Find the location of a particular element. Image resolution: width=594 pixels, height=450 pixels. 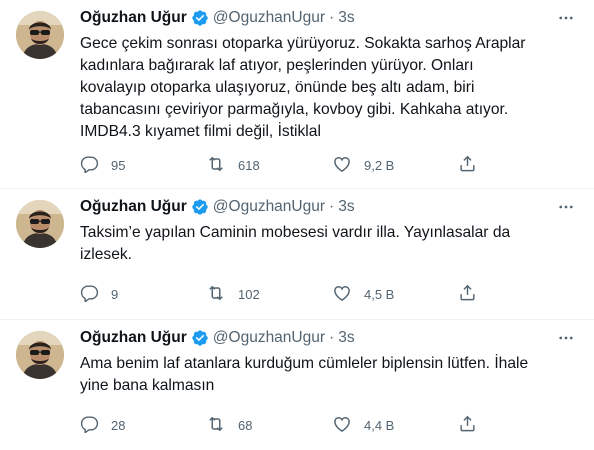

like-count: 4,5 B is located at coordinates (379, 294).